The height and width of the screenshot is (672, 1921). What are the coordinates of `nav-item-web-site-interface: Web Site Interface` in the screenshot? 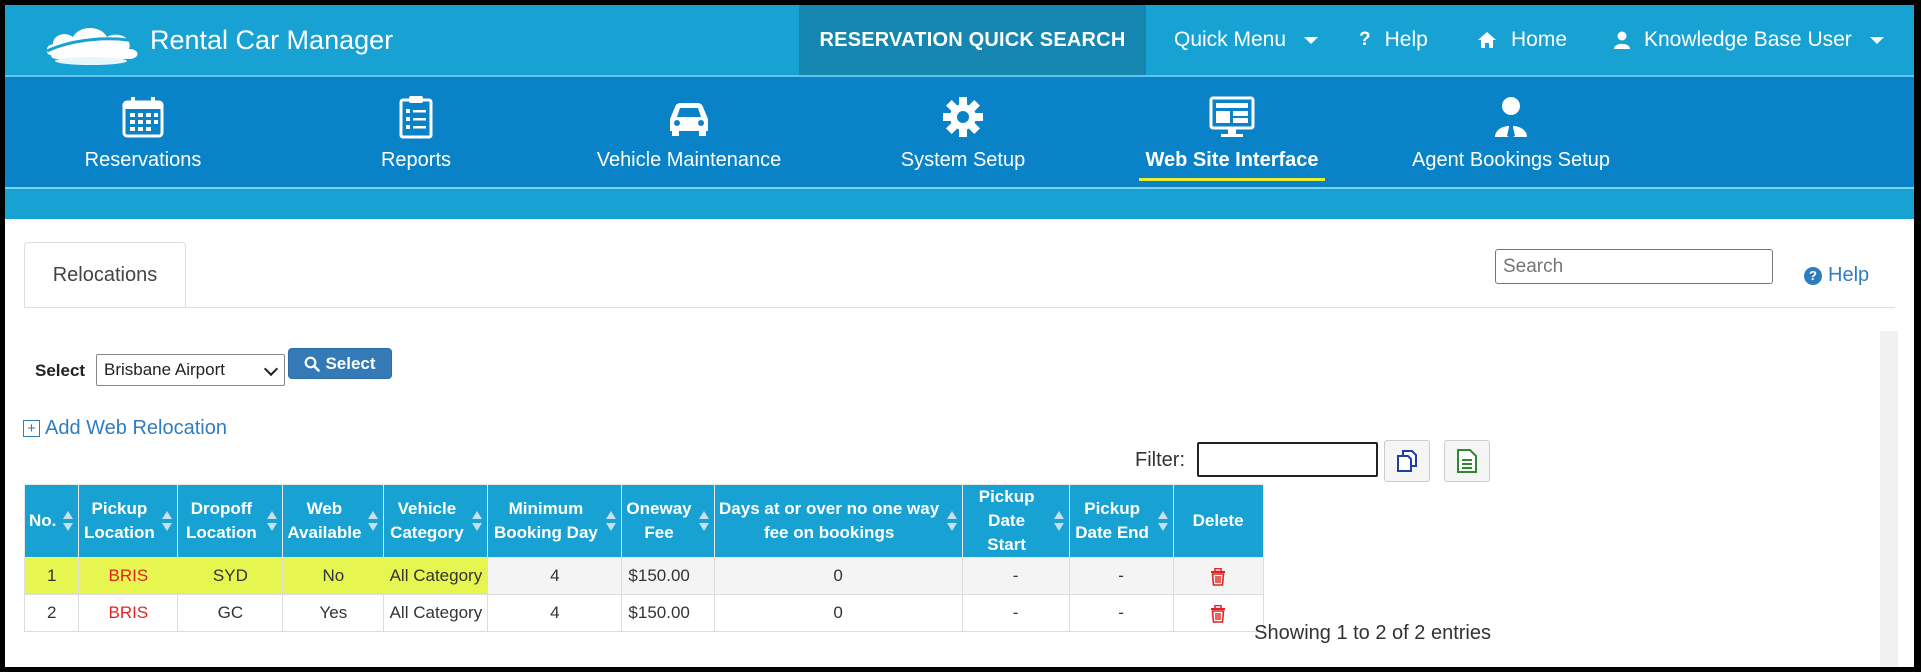 It's located at (1232, 132).